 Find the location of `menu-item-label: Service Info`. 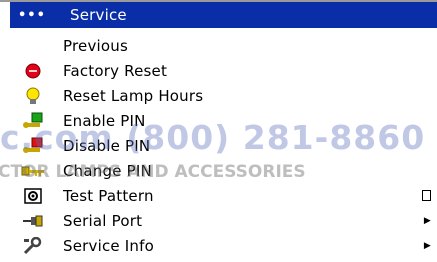

menu-item-label: Service Info is located at coordinates (108, 245).